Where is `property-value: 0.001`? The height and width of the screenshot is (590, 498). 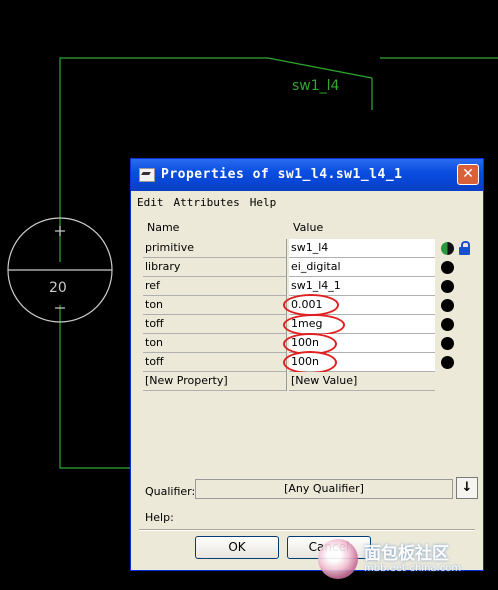 property-value: 0.001 is located at coordinates (362, 305).